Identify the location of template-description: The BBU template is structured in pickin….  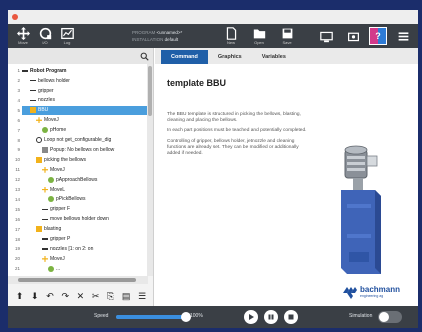
(238, 136).